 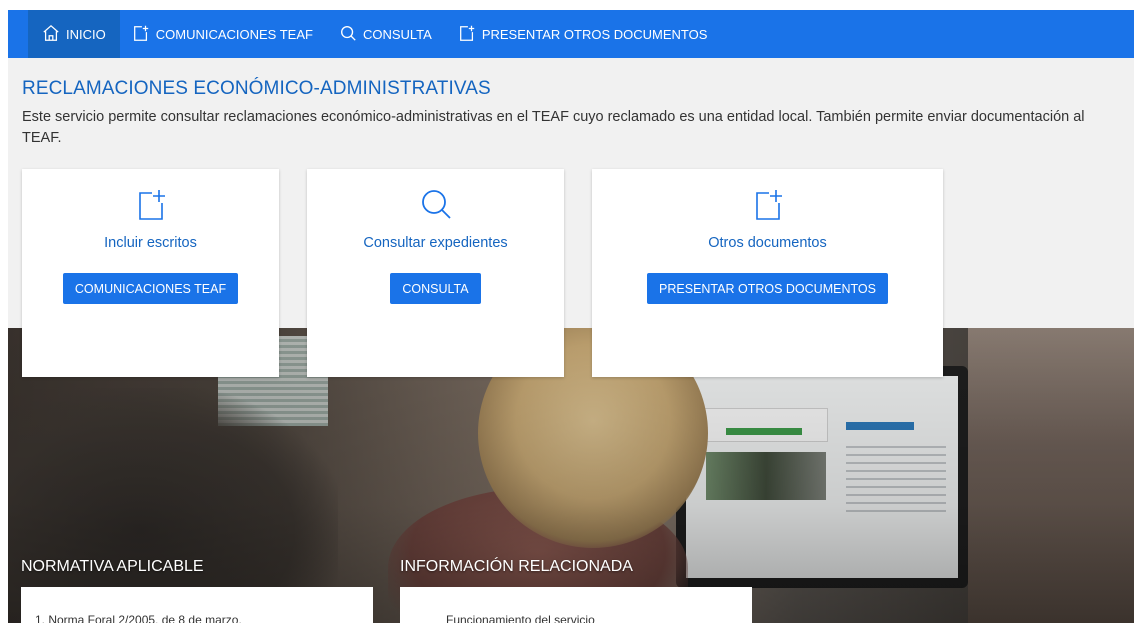 What do you see at coordinates (150, 243) in the screenshot?
I see `card-label: Incluir escritos` at bounding box center [150, 243].